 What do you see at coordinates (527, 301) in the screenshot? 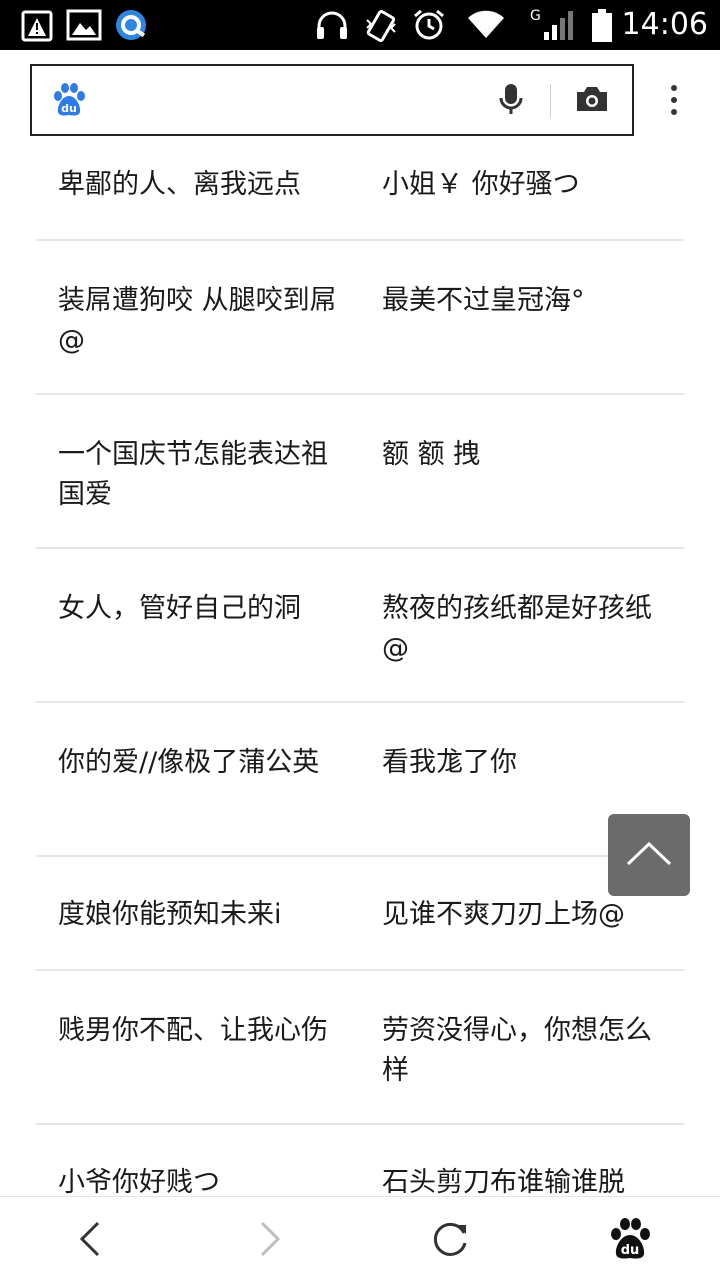
I see `list-item: 最美不过皇冠海°` at bounding box center [527, 301].